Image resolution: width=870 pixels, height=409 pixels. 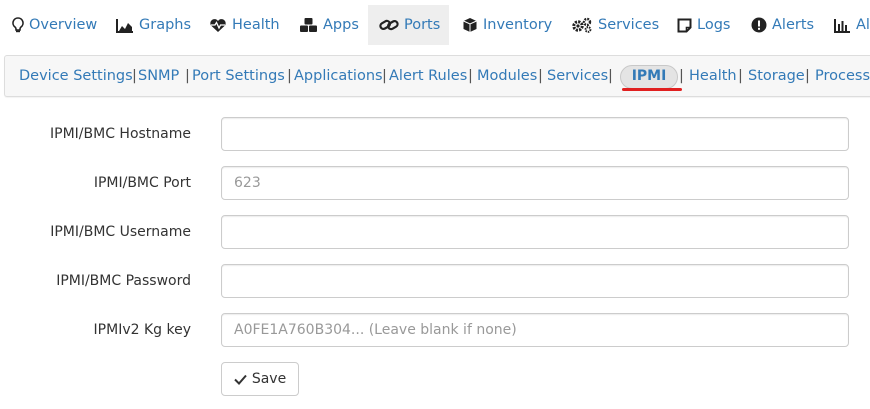 I want to click on exclamation-circle-icon, so click(x=759, y=25).